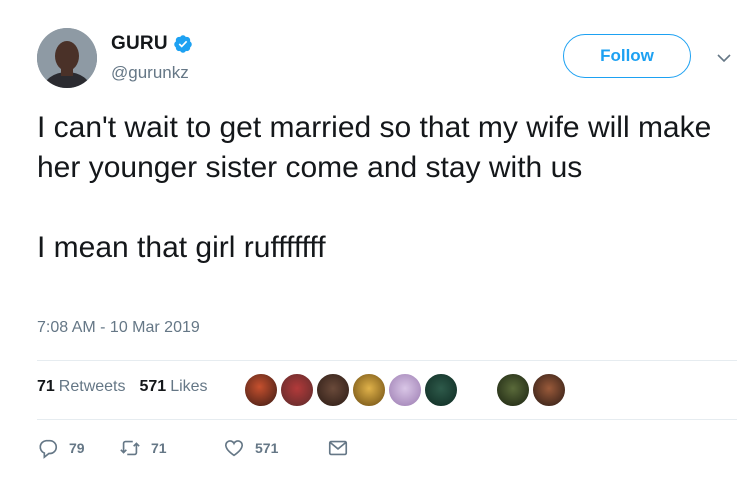  Describe the element at coordinates (150, 73) in the screenshot. I see `author-handle: @gurunkz` at that location.